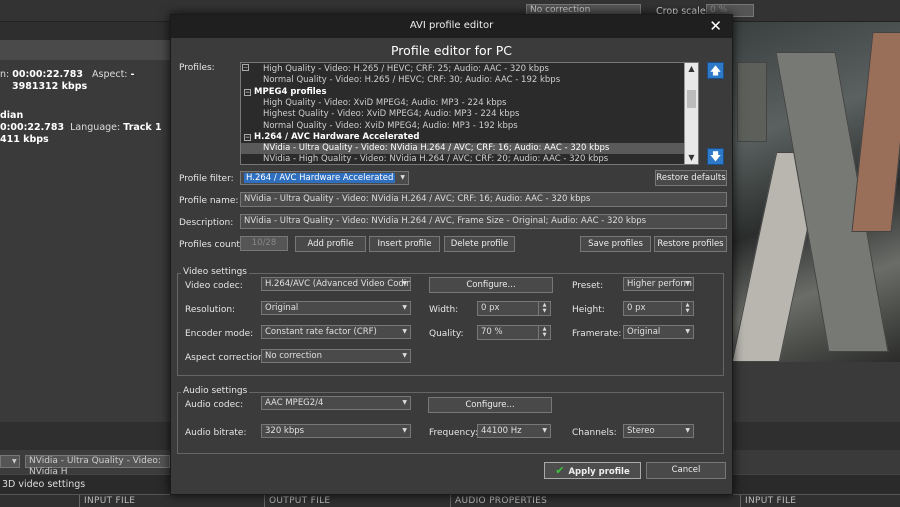  Describe the element at coordinates (446, 334) in the screenshot. I see `quality-label: Quality:` at that location.